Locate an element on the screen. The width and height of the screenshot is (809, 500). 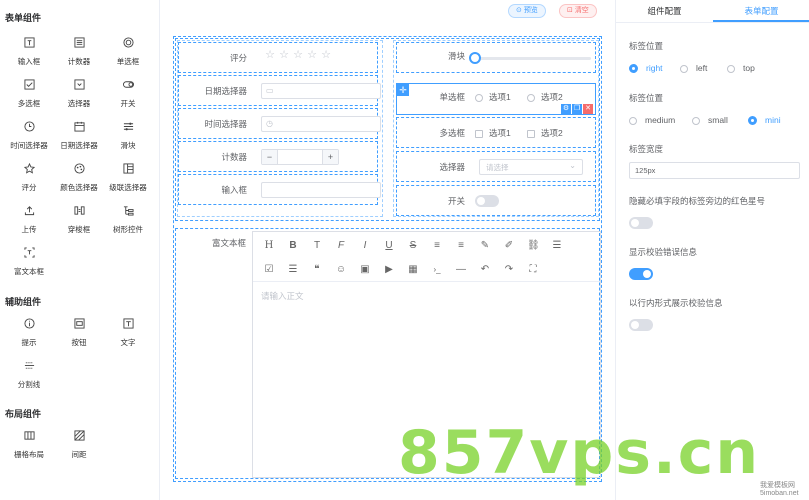
palette-item-grid: 栅格布局 is located at coordinates (29, 445).